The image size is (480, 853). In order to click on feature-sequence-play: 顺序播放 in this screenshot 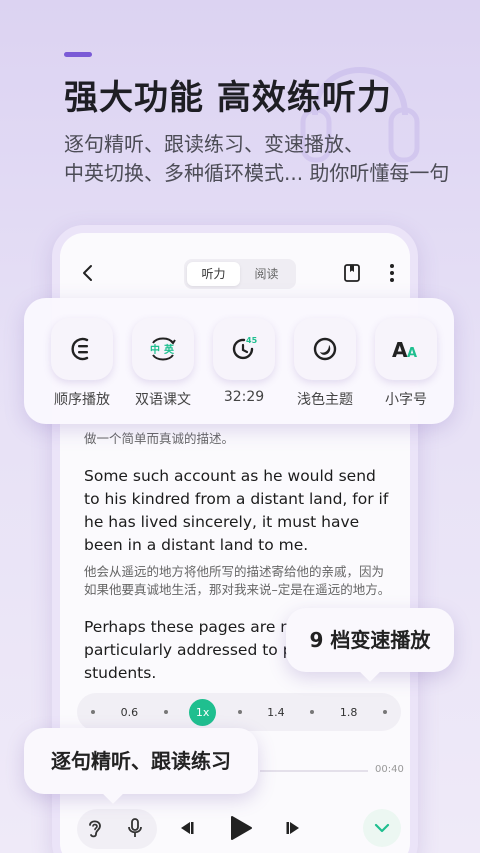, I will do `click(82, 363)`.